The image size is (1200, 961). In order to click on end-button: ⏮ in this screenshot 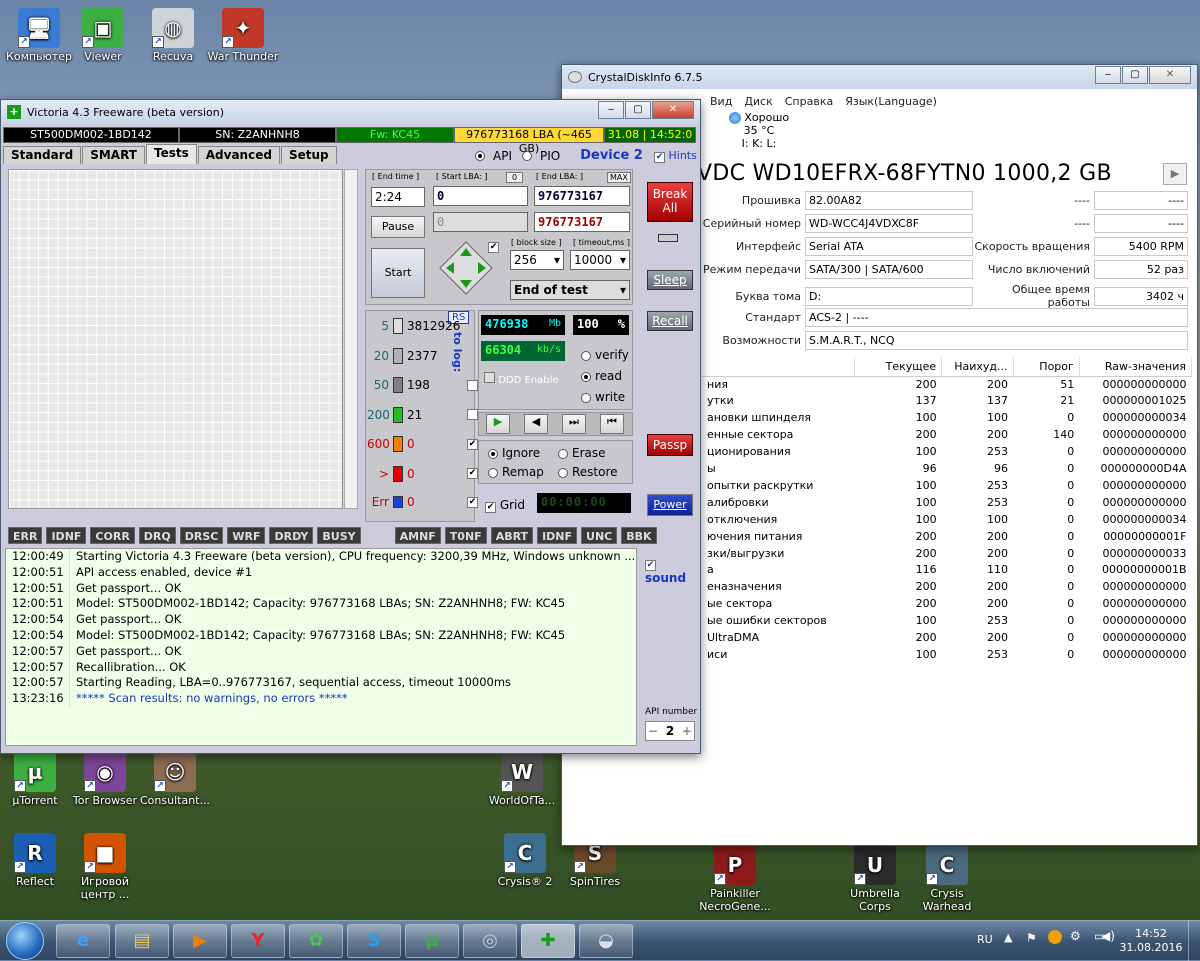, I will do `click(612, 424)`.